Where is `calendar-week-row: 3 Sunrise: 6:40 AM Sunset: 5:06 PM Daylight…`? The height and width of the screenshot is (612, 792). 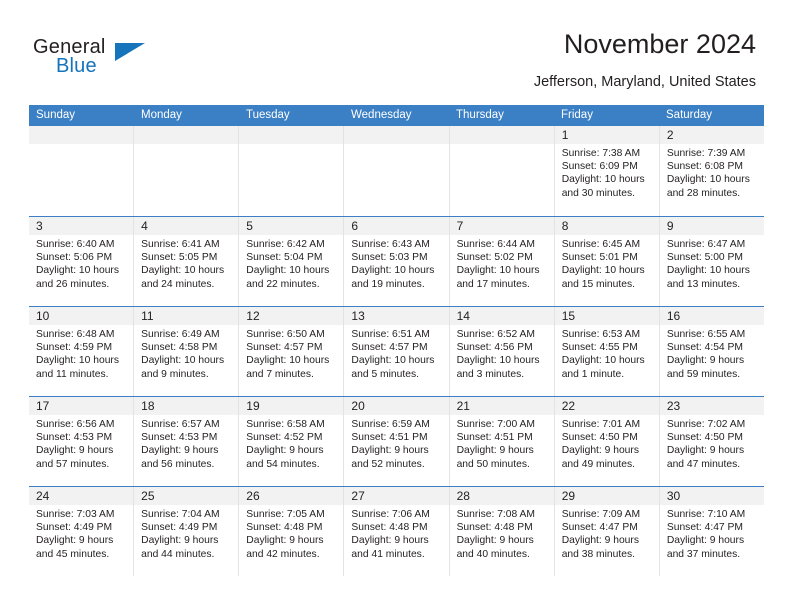 calendar-week-row: 3 Sunrise: 6:40 AM Sunset: 5:06 PM Daylight… is located at coordinates (396, 261).